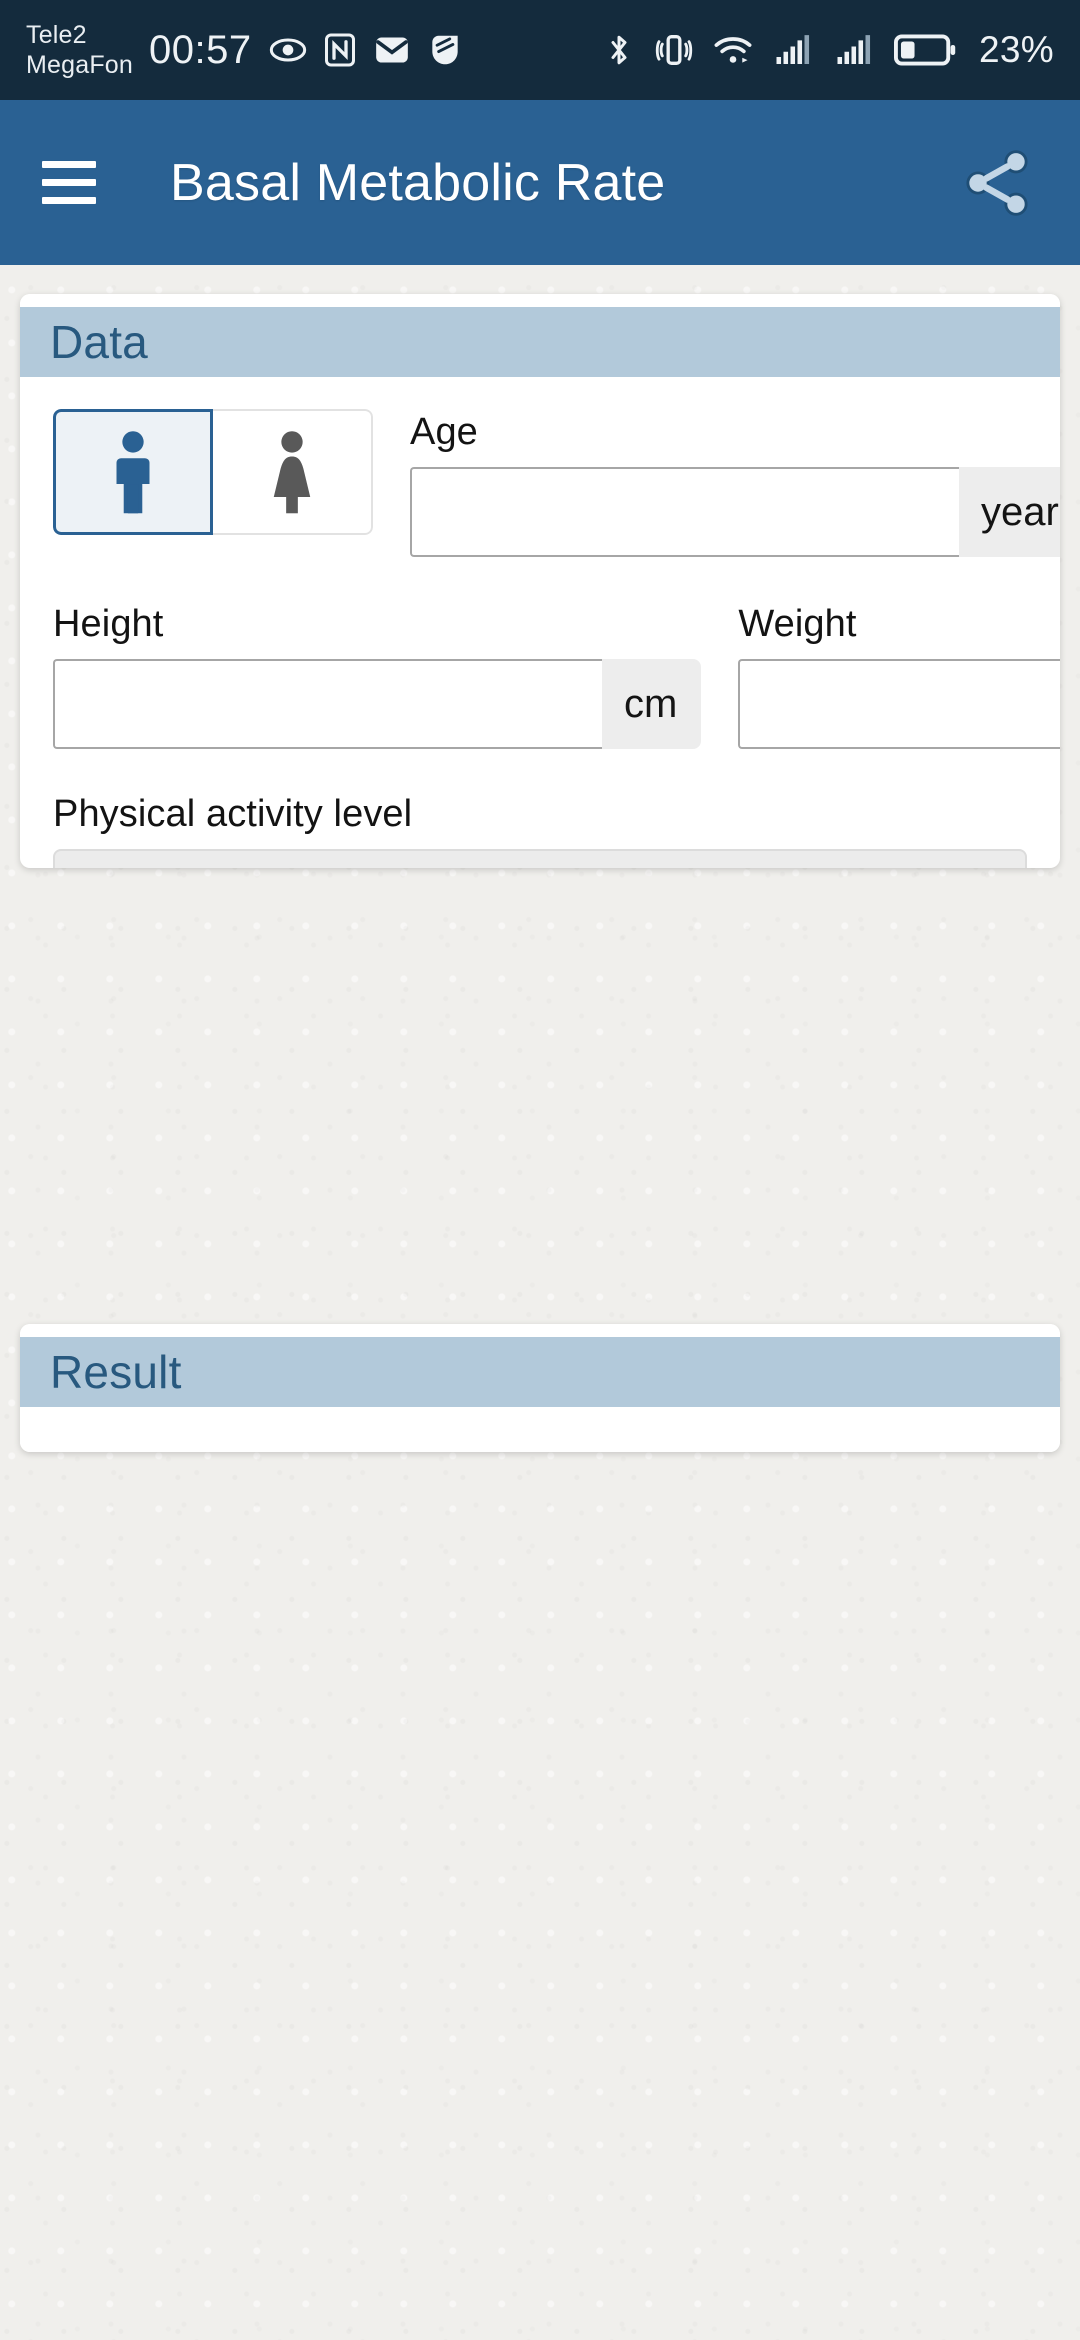 The width and height of the screenshot is (1080, 2340). What do you see at coordinates (540, 342) in the screenshot?
I see `data-card-header: Data` at bounding box center [540, 342].